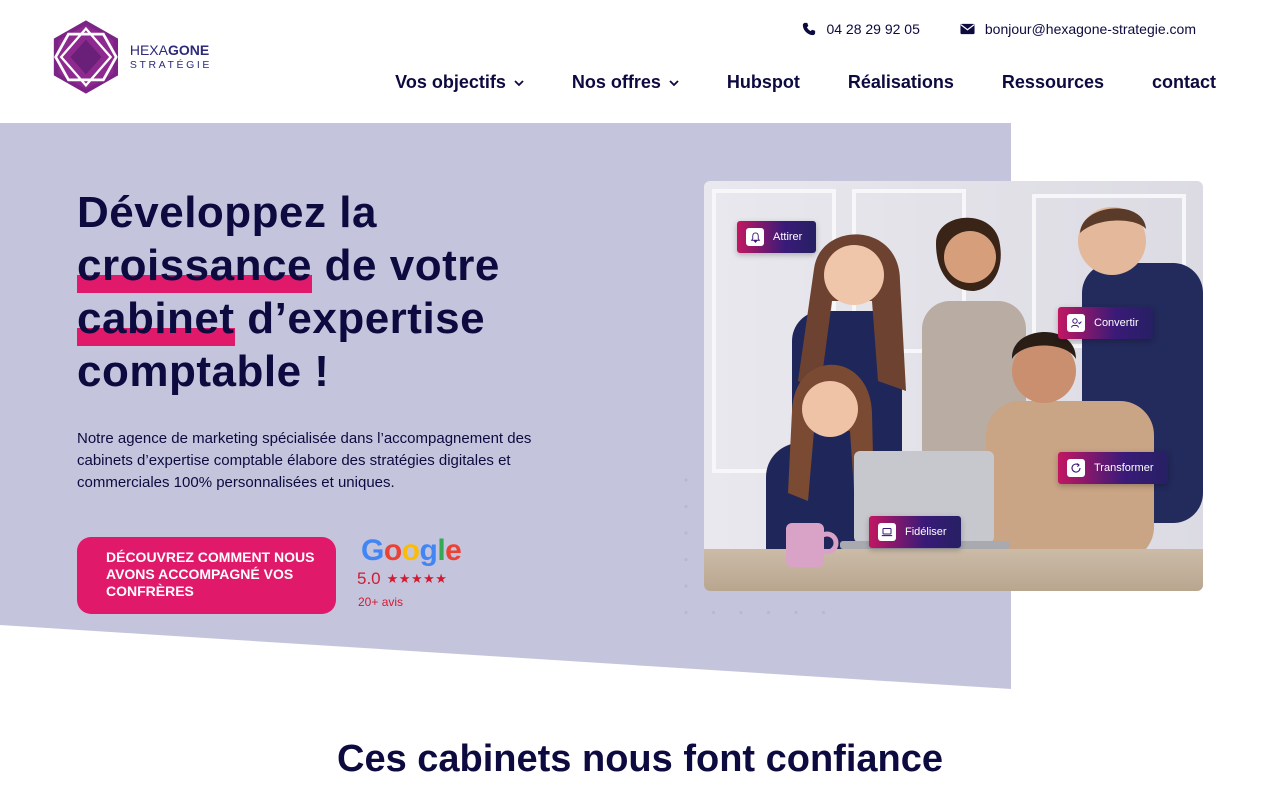  I want to click on logo-text-gone: GONE, so click(188, 50).